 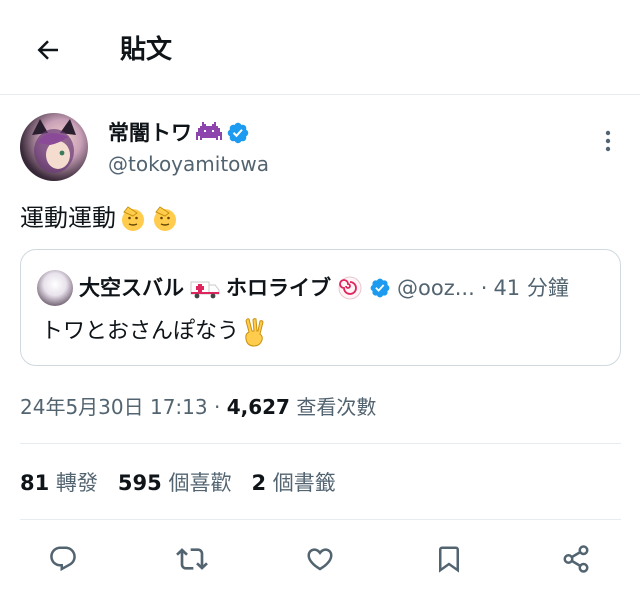 I want to click on author-handle: @tokoyamitowa, so click(x=188, y=164).